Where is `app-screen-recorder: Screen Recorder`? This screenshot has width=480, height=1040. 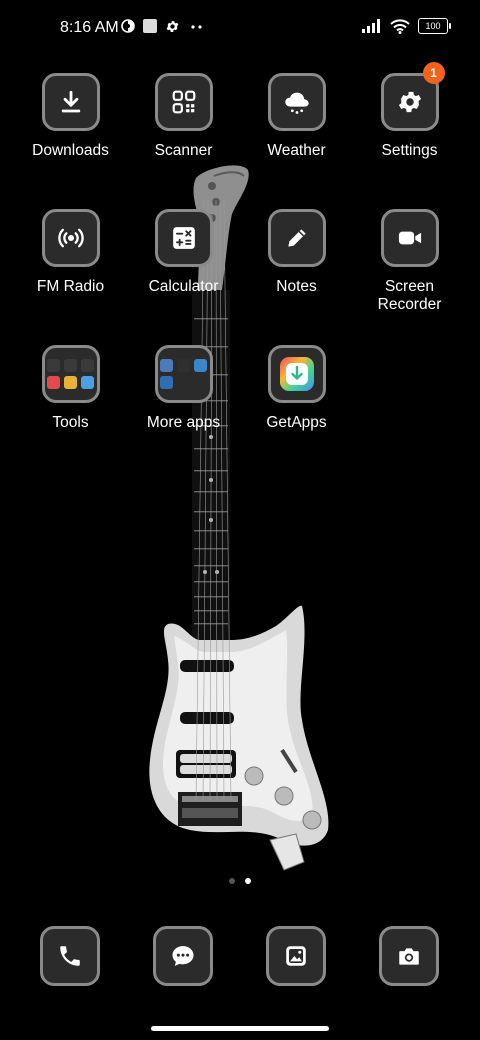
app-screen-recorder: Screen Recorder is located at coordinates (409, 261).